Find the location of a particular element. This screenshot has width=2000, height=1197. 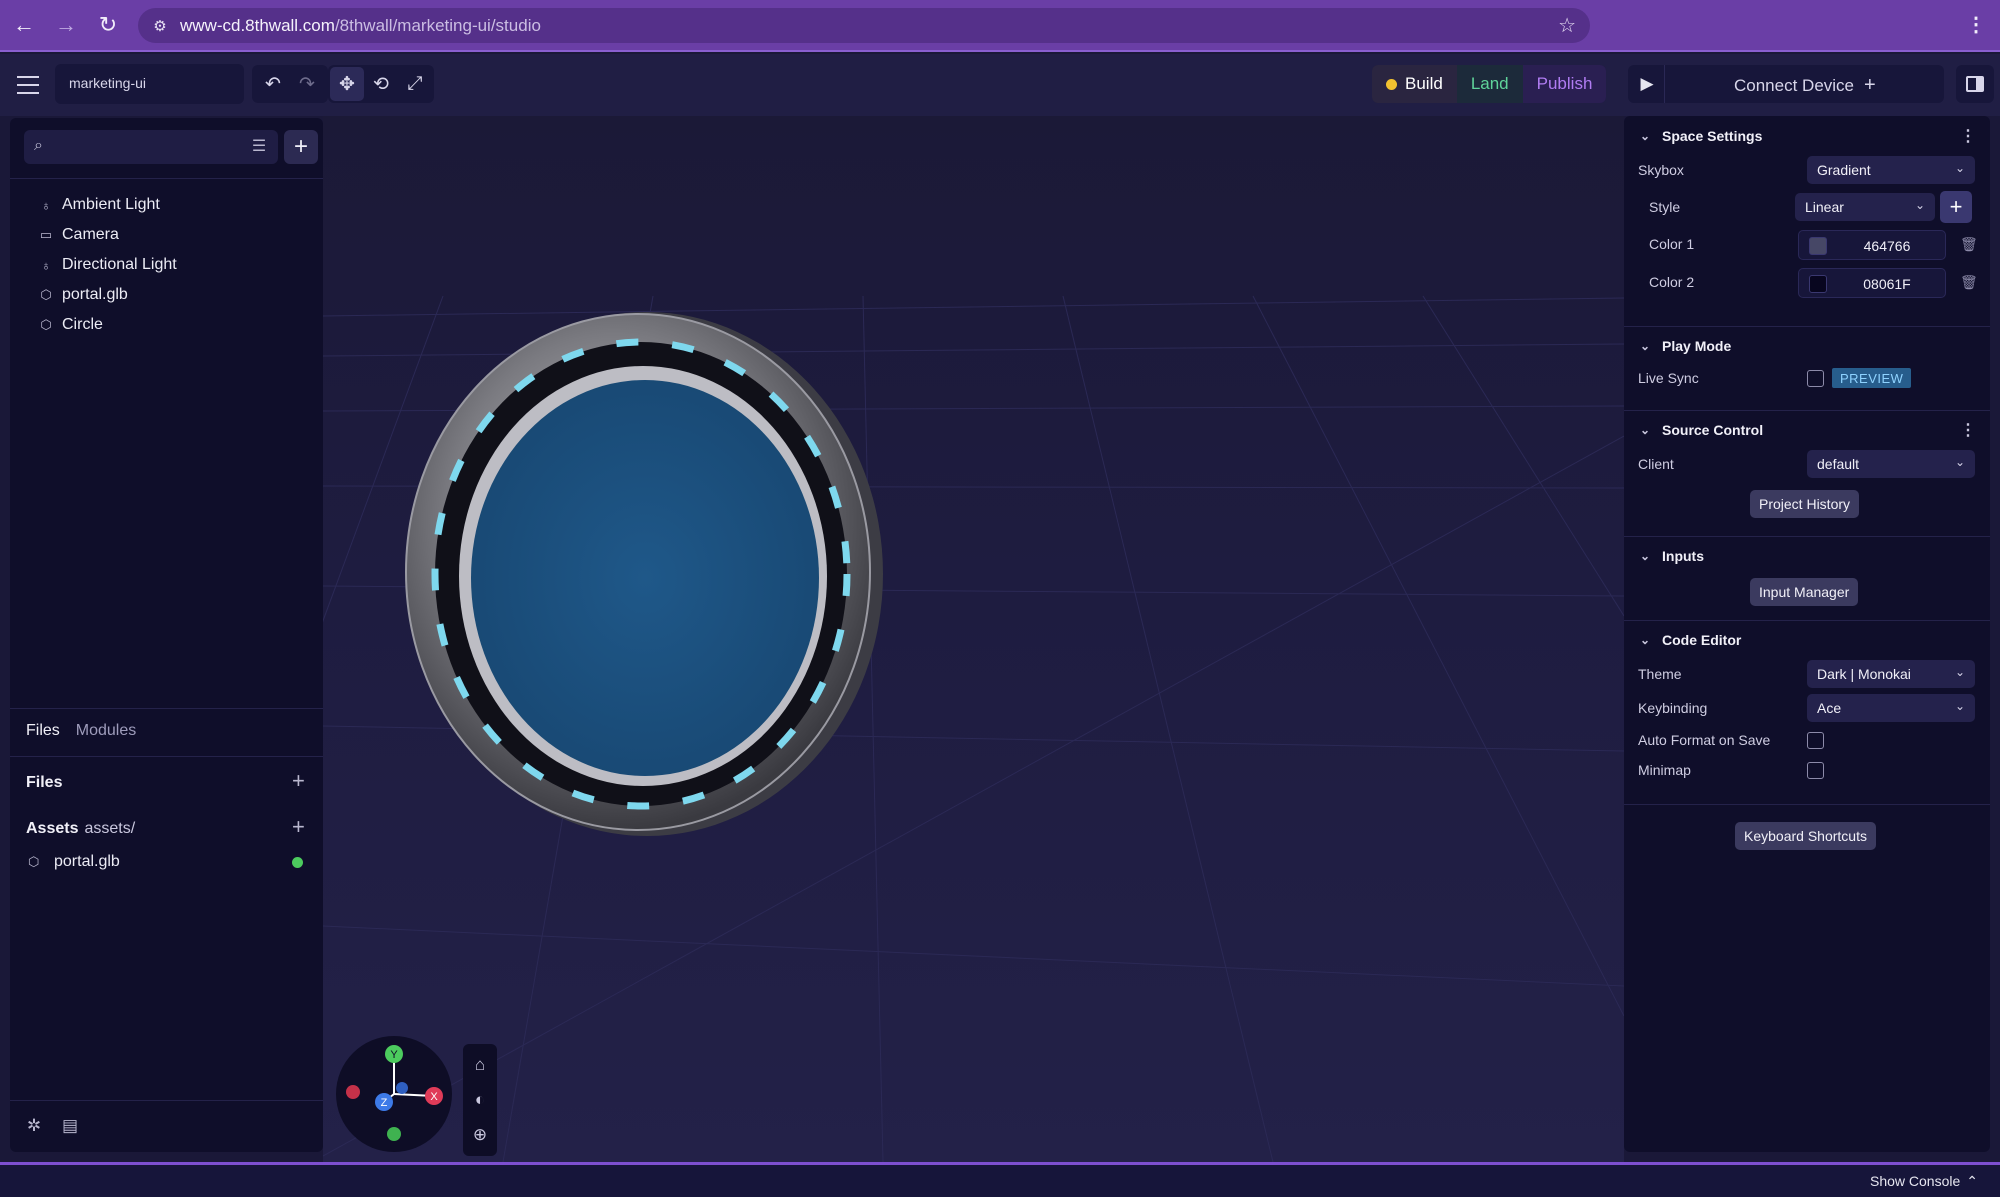

hierarchy-item-label: Directional Light is located at coordinates (119, 264).